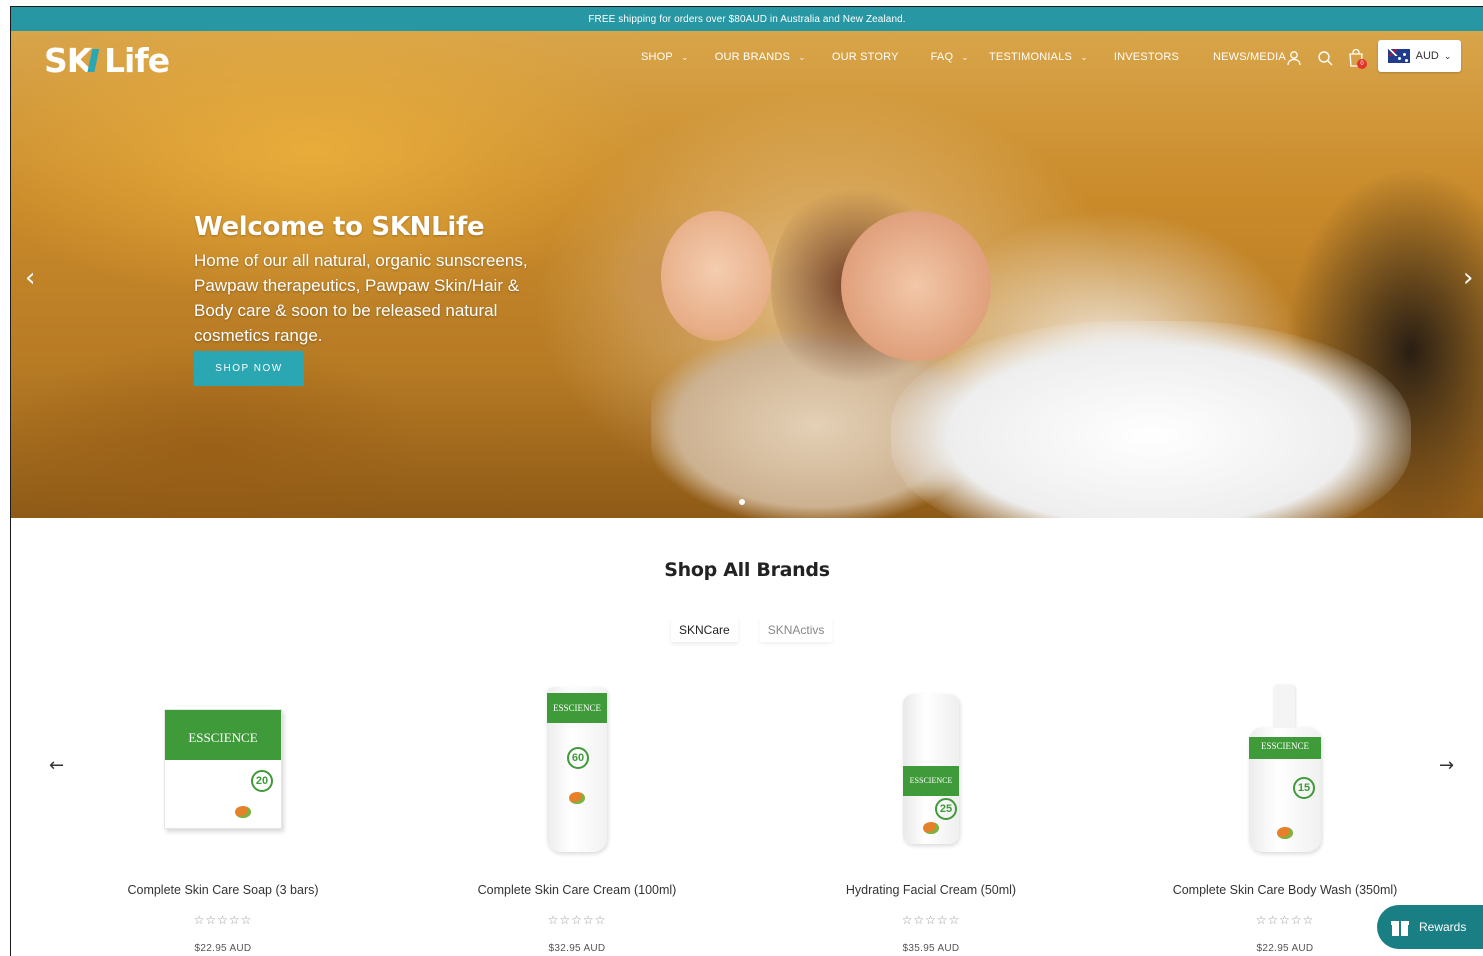 Image resolution: width=1483 pixels, height=956 pixels. What do you see at coordinates (1356, 58) in the screenshot?
I see `cart-icon: 0` at bounding box center [1356, 58].